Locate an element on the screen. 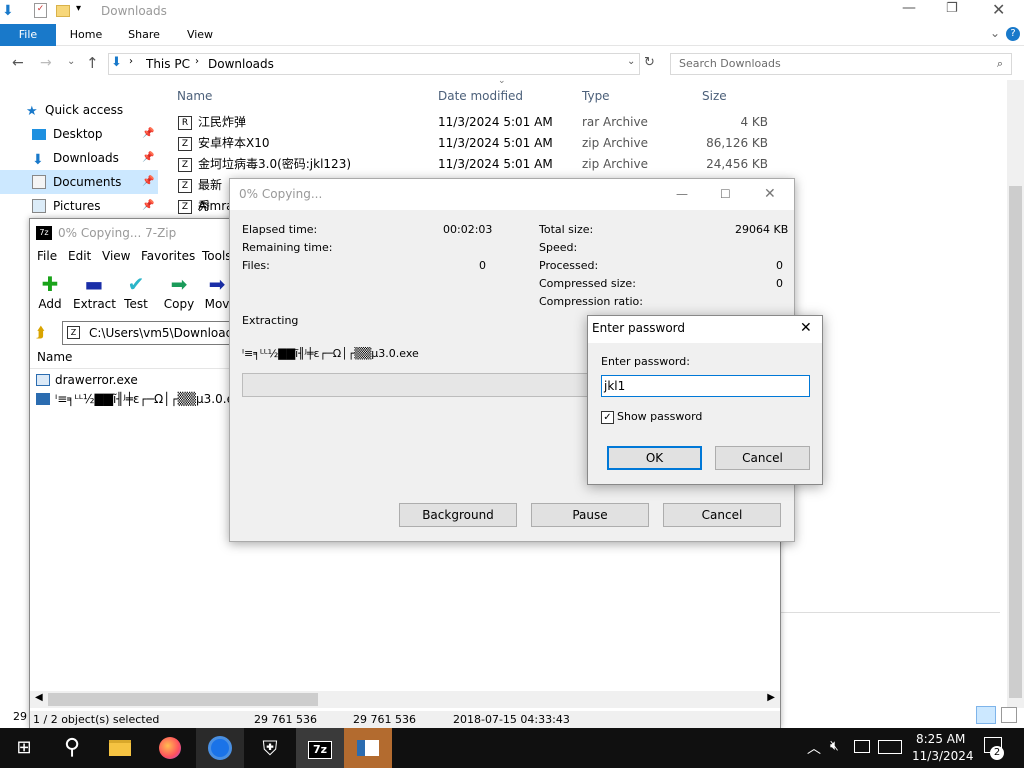 The height and width of the screenshot is (775, 1024). copy-button: ➡ Copy is located at coordinates (179, 291).